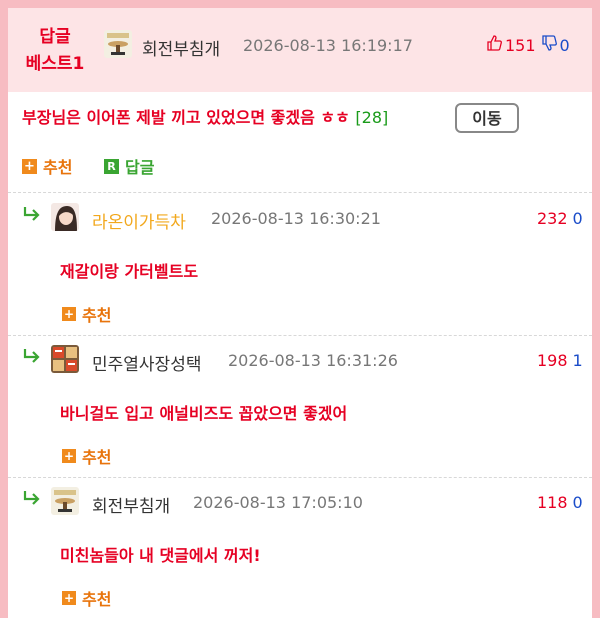 The height and width of the screenshot is (618, 600). Describe the element at coordinates (160, 555) in the screenshot. I see `comment-text: 미친놈들아 내 댓글에서 꺼저!` at that location.